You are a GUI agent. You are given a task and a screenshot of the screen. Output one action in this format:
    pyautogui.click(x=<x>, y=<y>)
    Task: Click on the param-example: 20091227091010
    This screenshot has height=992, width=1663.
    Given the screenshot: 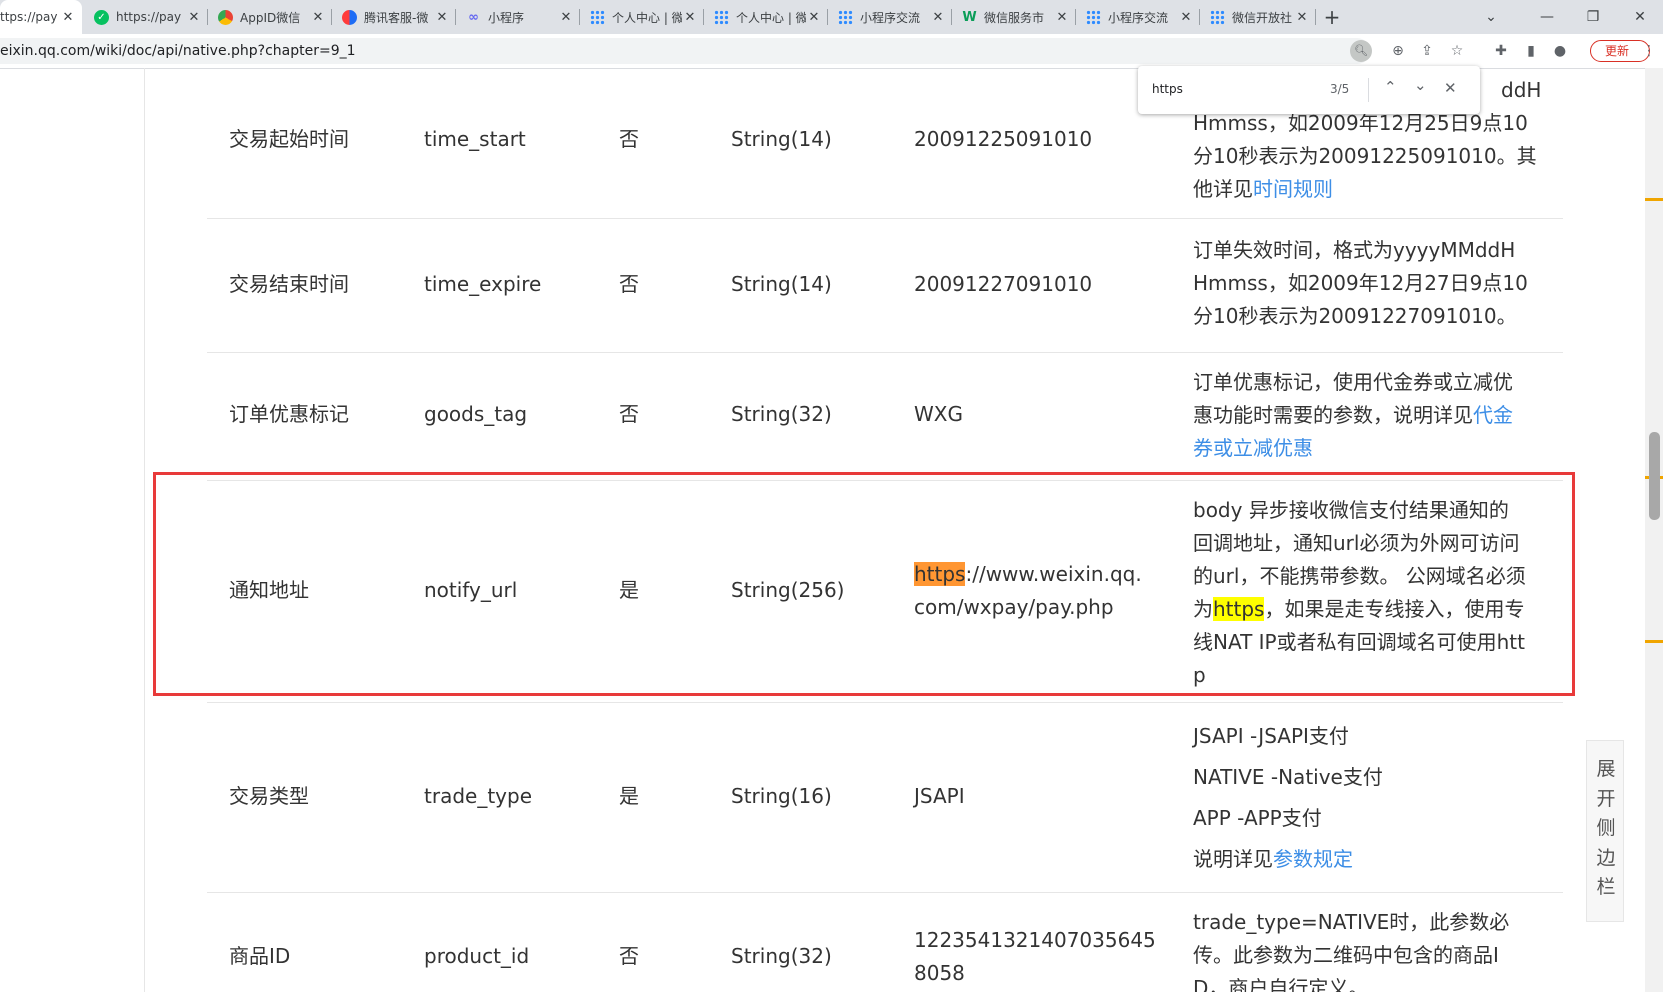 What is the action you would take?
    pyautogui.click(x=1003, y=284)
    